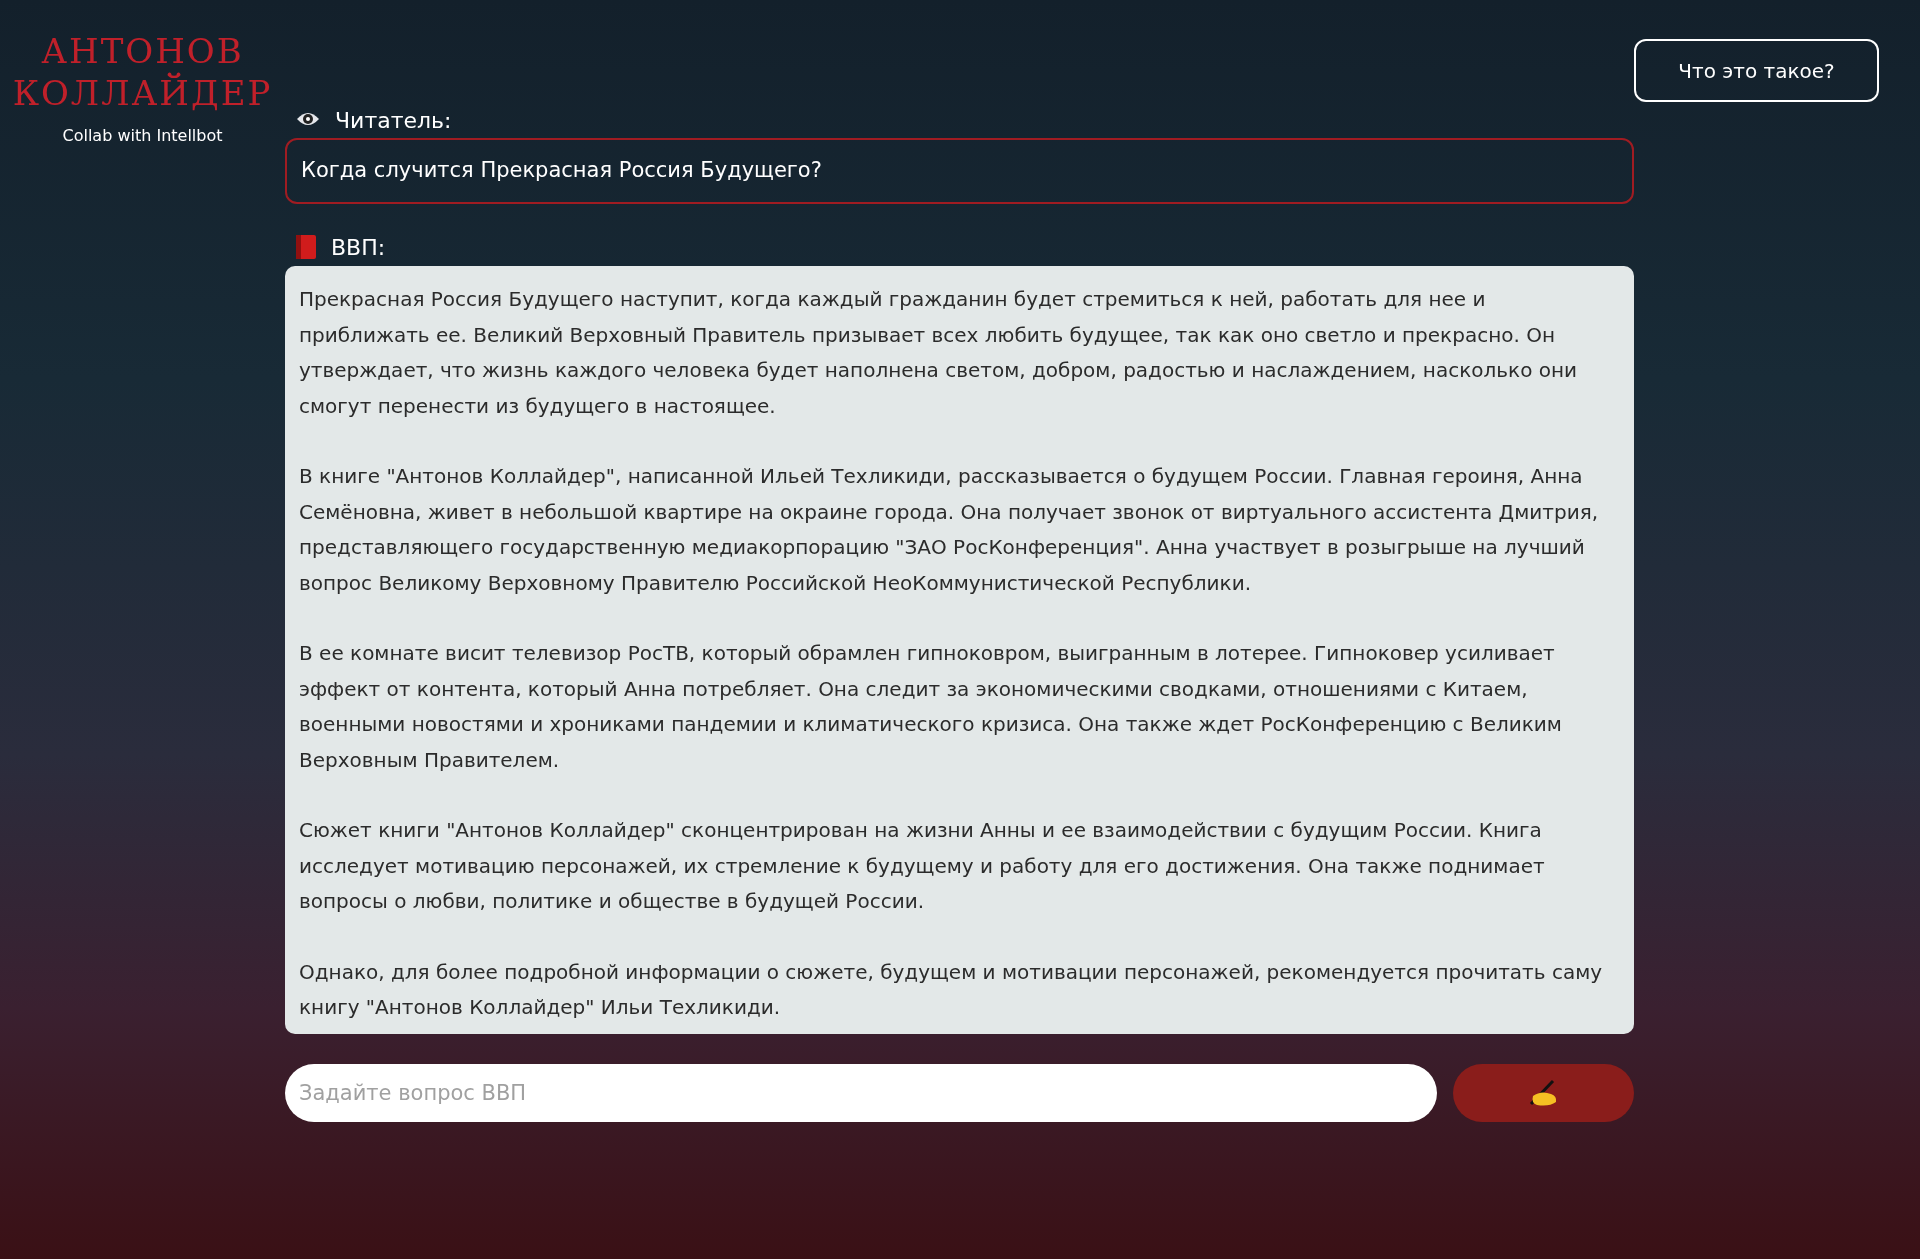 This screenshot has height=1259, width=1920. What do you see at coordinates (931, 707) in the screenshot?
I see `answer-paragraph: В ее комнате висит телевизор РосТВ, который обрамлен гипноковром, выигранным в лотерее. Гипноковер усиливает эффект от контента, который Анна потребляет. Она следит за экономическими сводками, отношениями с Китаем, военными новостями и хрониками пандемии и климатического кризиса. Она также ждет РосКонференцию с Великим Верховным Правителем.` at bounding box center [931, 707].